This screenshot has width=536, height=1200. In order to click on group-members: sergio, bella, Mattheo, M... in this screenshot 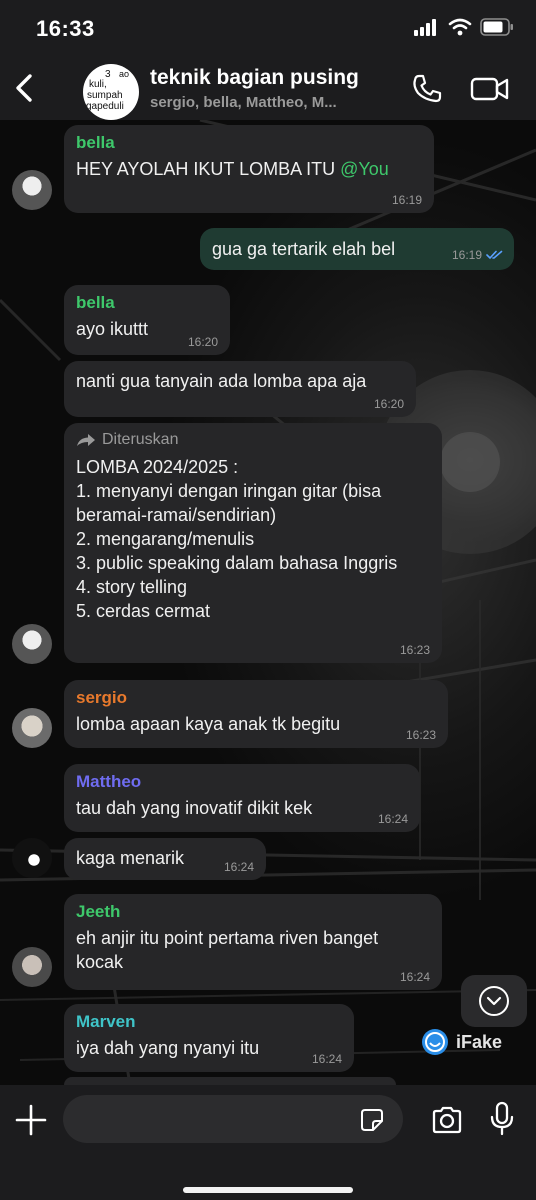, I will do `click(243, 102)`.